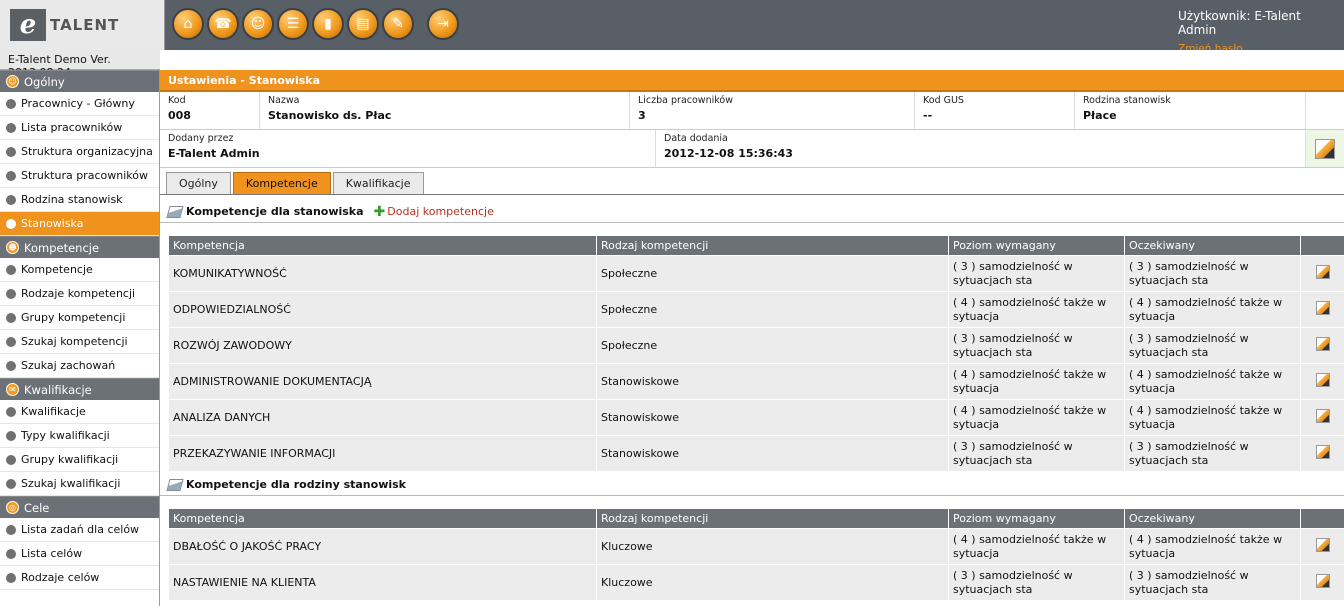 This screenshot has width=1344, height=606. I want to click on section-icon: ✉, so click(12, 389).